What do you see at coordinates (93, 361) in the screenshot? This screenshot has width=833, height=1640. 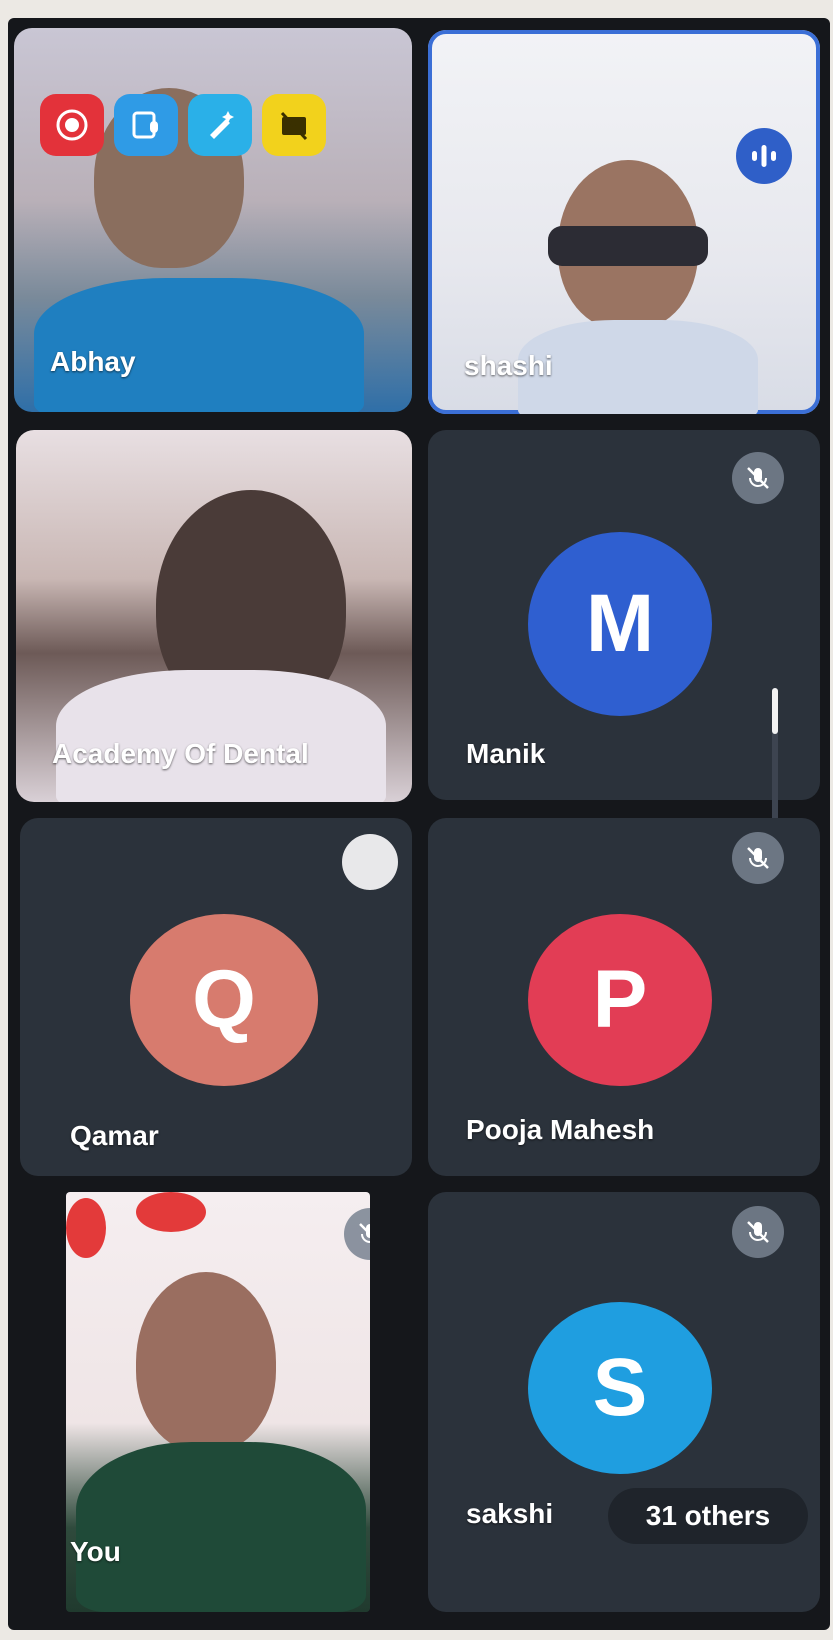 I see `participant-name: Abhay` at bounding box center [93, 361].